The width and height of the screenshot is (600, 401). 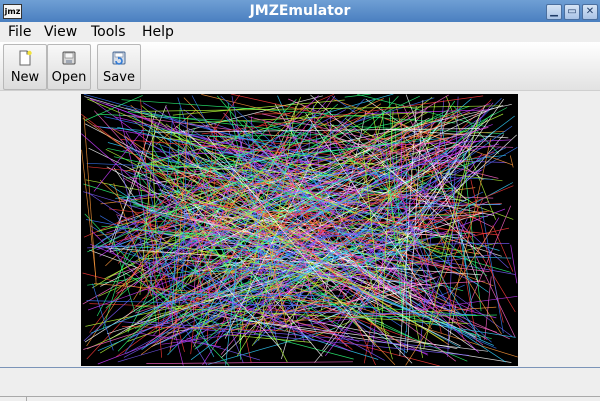 I want to click on title-bar: jmz JMZEmulator ▁ ▭ ✕, so click(x=300, y=11).